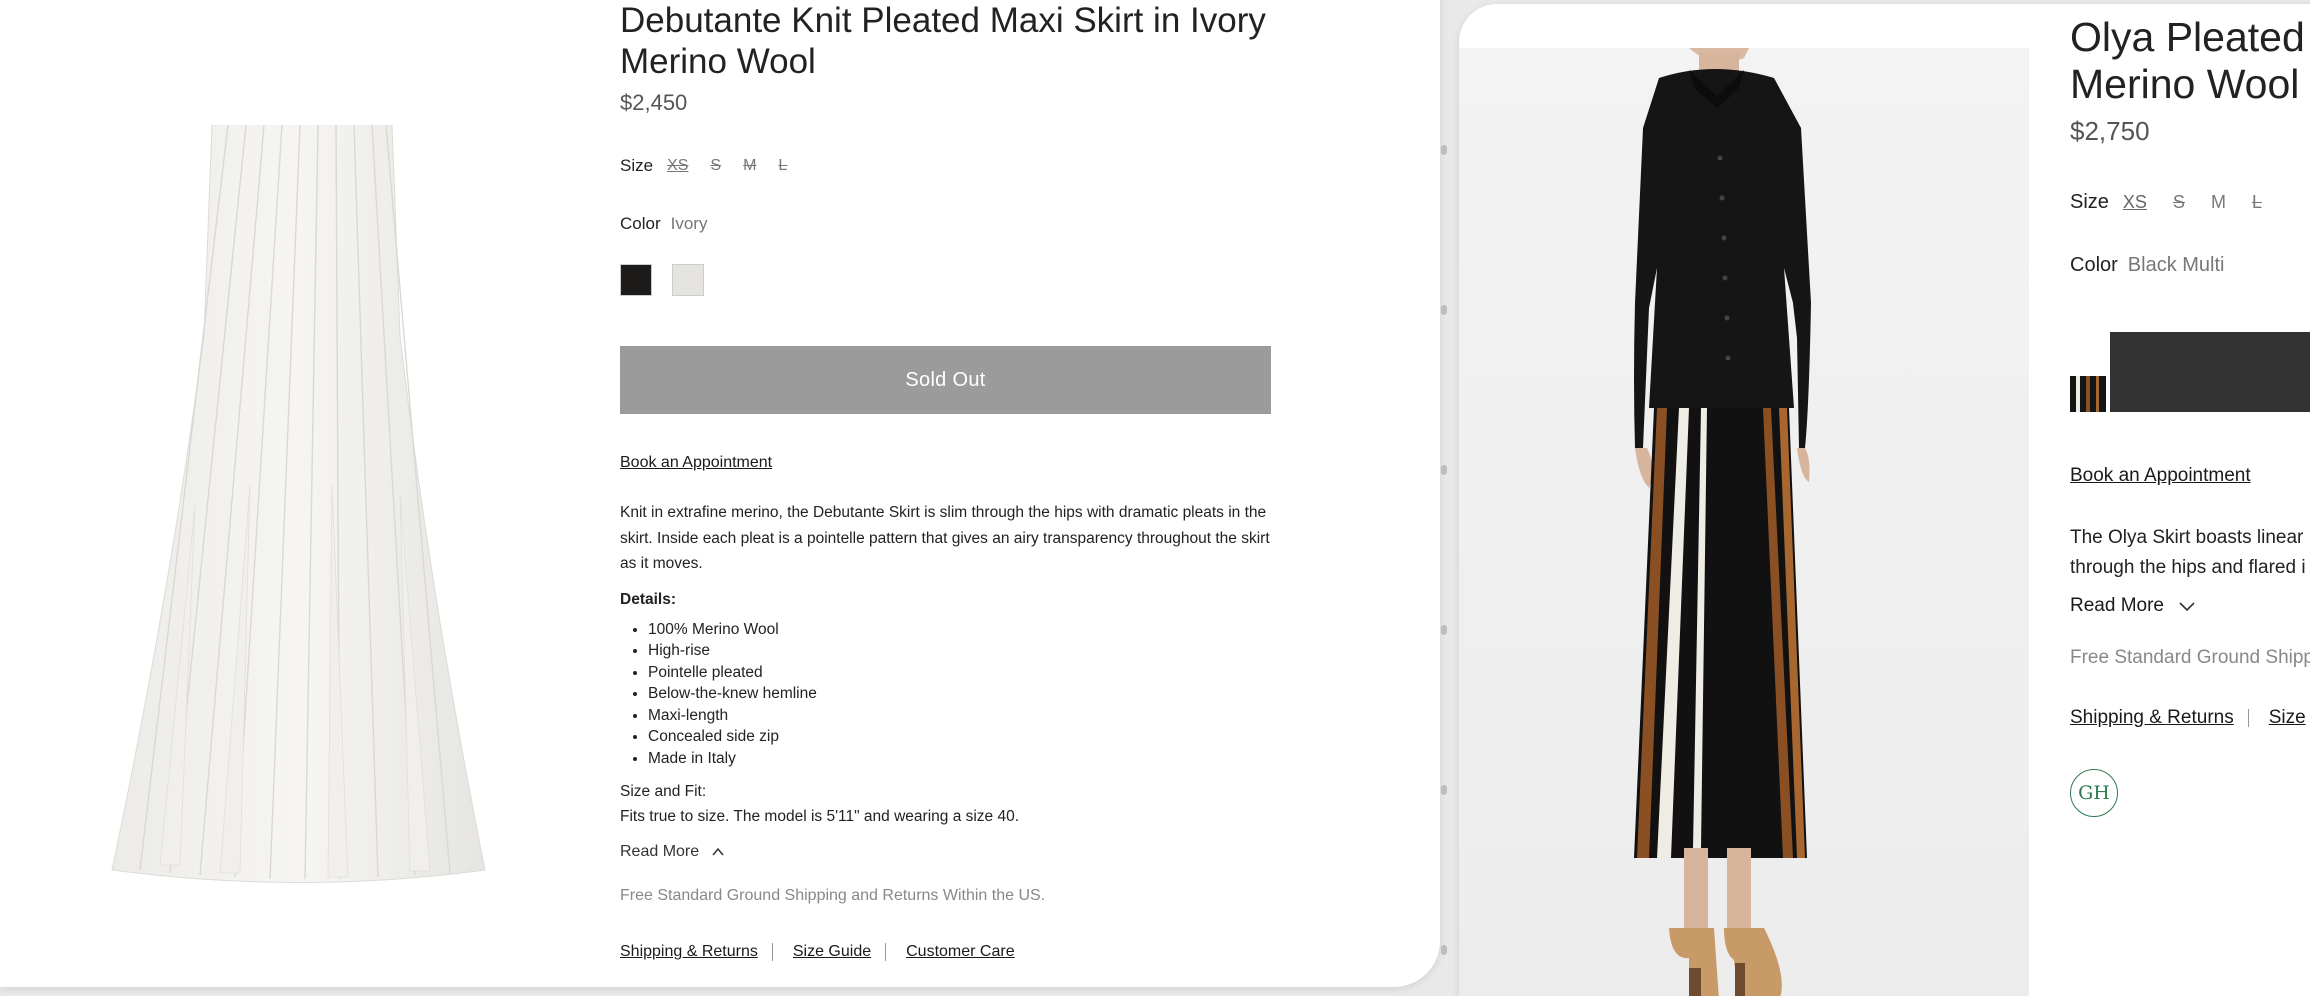 Image resolution: width=2310 pixels, height=996 pixels. Describe the element at coordinates (2210, 372) in the screenshot. I see `add-to-bag-button` at that location.